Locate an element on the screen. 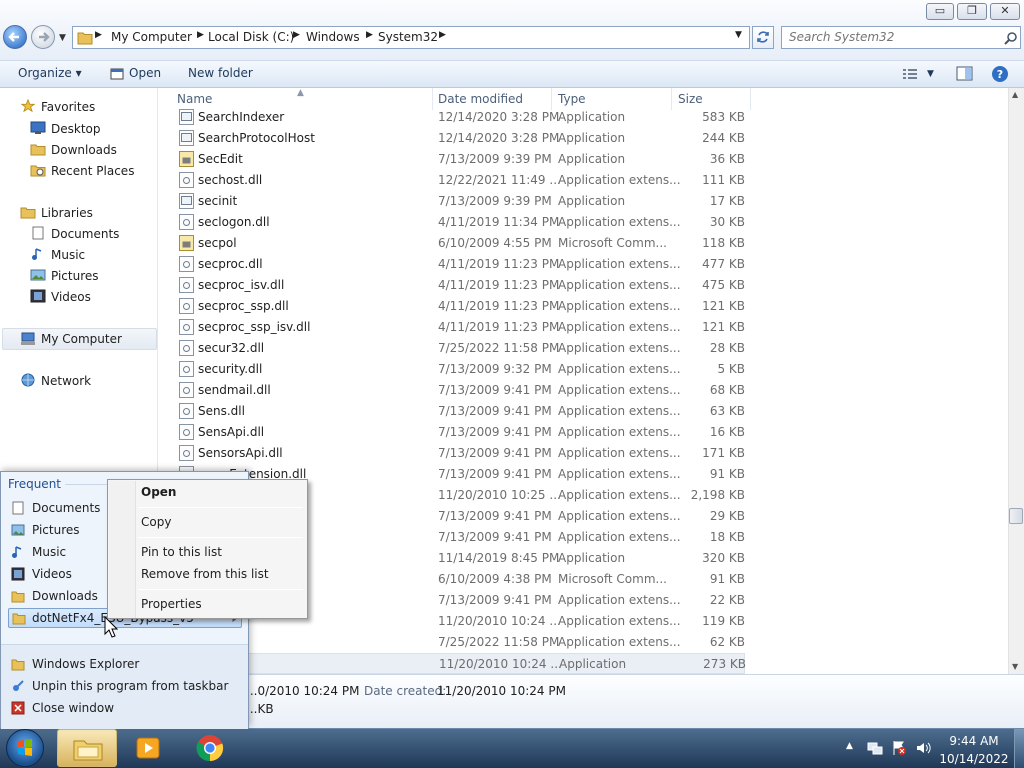 The width and height of the screenshot is (1024, 768). context-menu-copy: Copy is located at coordinates (156, 522).